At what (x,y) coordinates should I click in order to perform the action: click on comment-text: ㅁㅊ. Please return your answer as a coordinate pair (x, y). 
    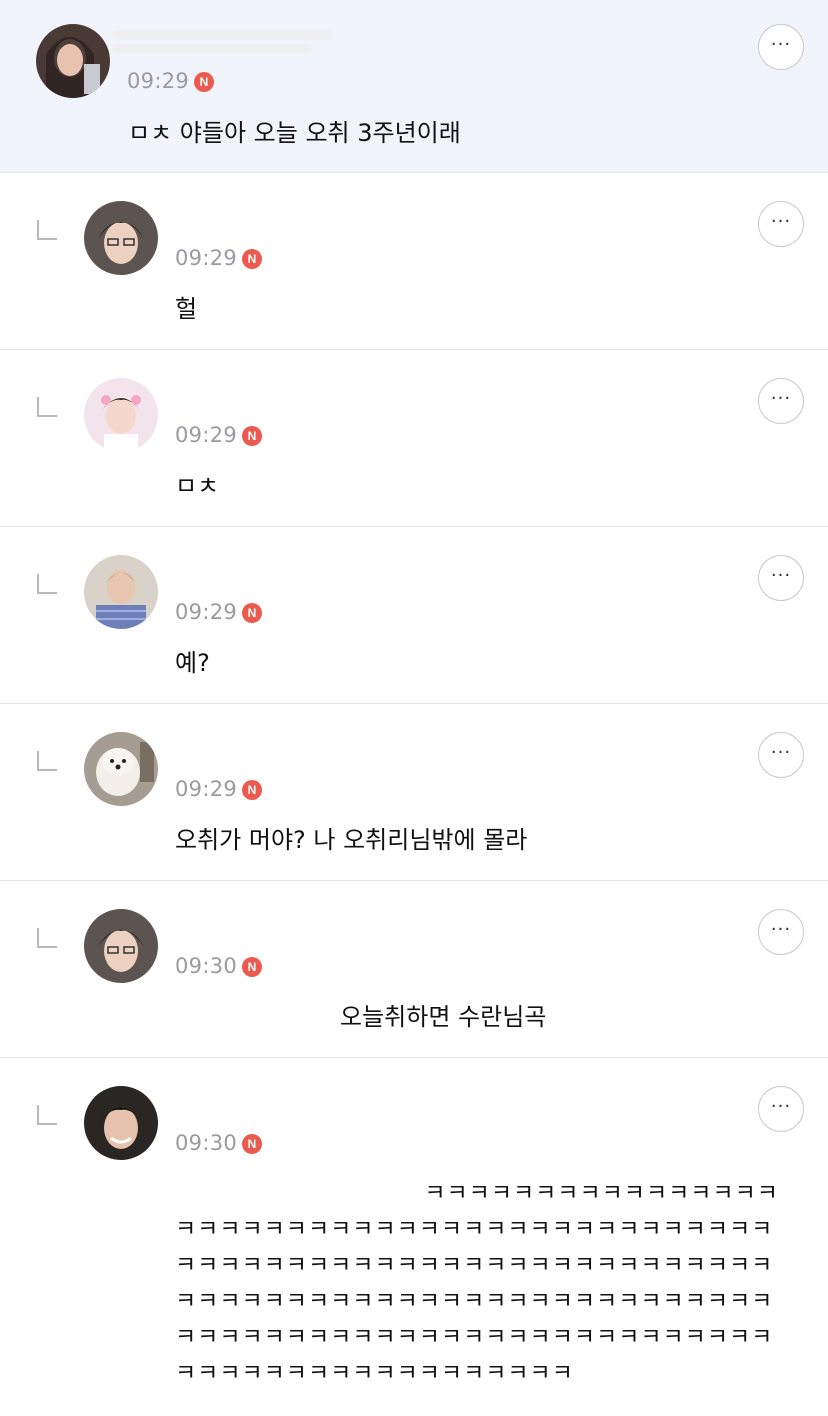
    Looking at the image, I should click on (197, 486).